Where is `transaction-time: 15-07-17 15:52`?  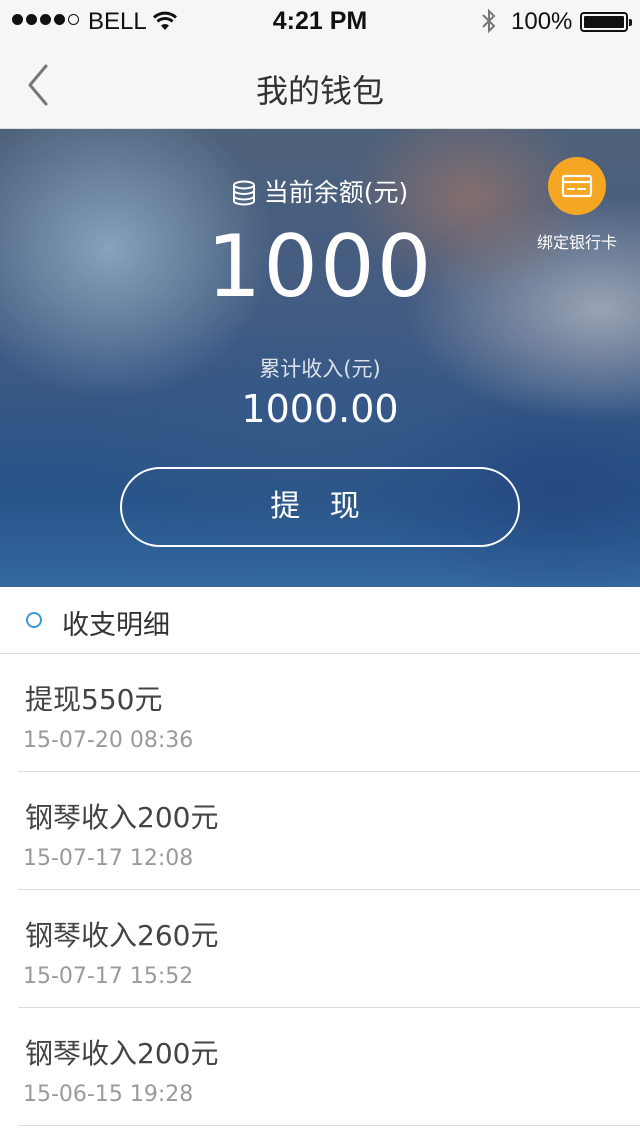
transaction-time: 15-07-17 15:52 is located at coordinates (108, 976).